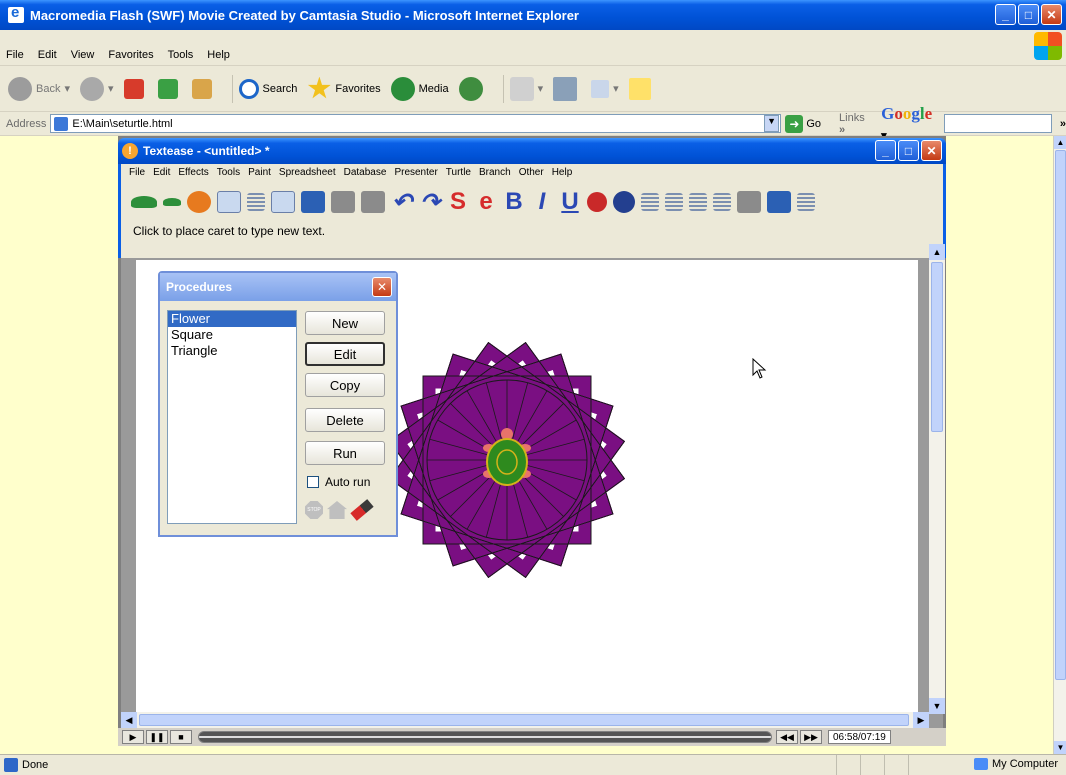 This screenshot has width=1066, height=775. Describe the element at coordinates (1060, 415) in the screenshot. I see `scroll-thumb` at that location.